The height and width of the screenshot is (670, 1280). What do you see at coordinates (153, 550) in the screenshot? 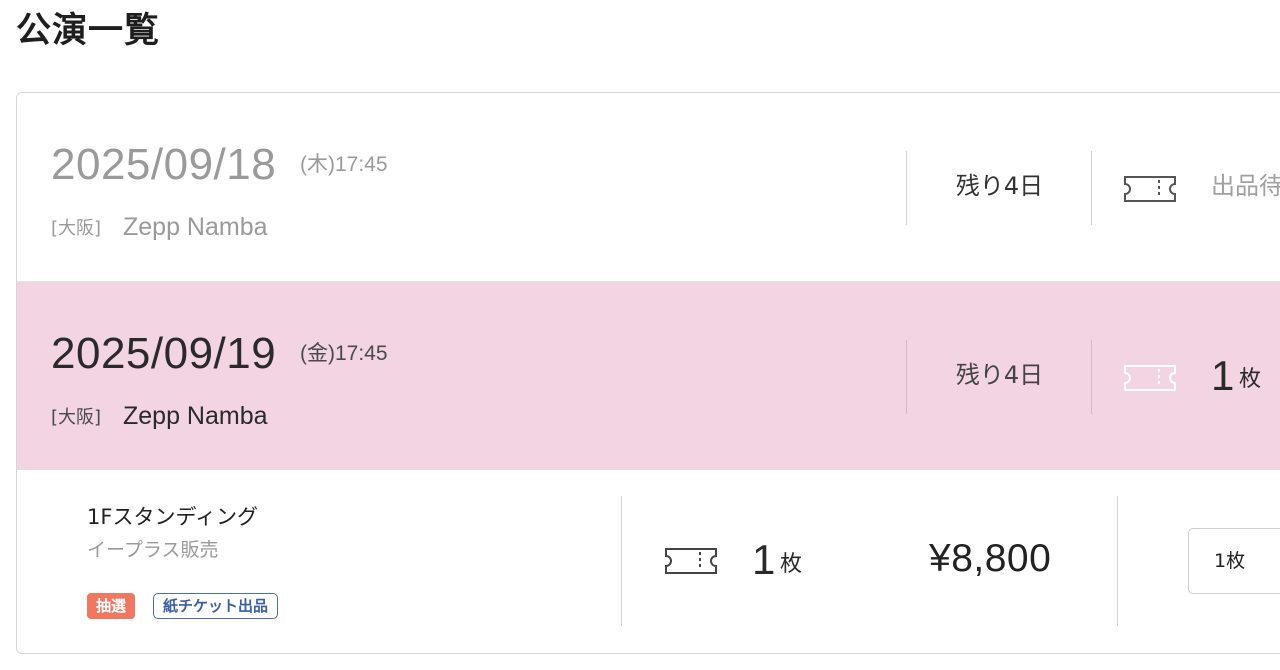
I see `seller-name: イープラス販売` at bounding box center [153, 550].